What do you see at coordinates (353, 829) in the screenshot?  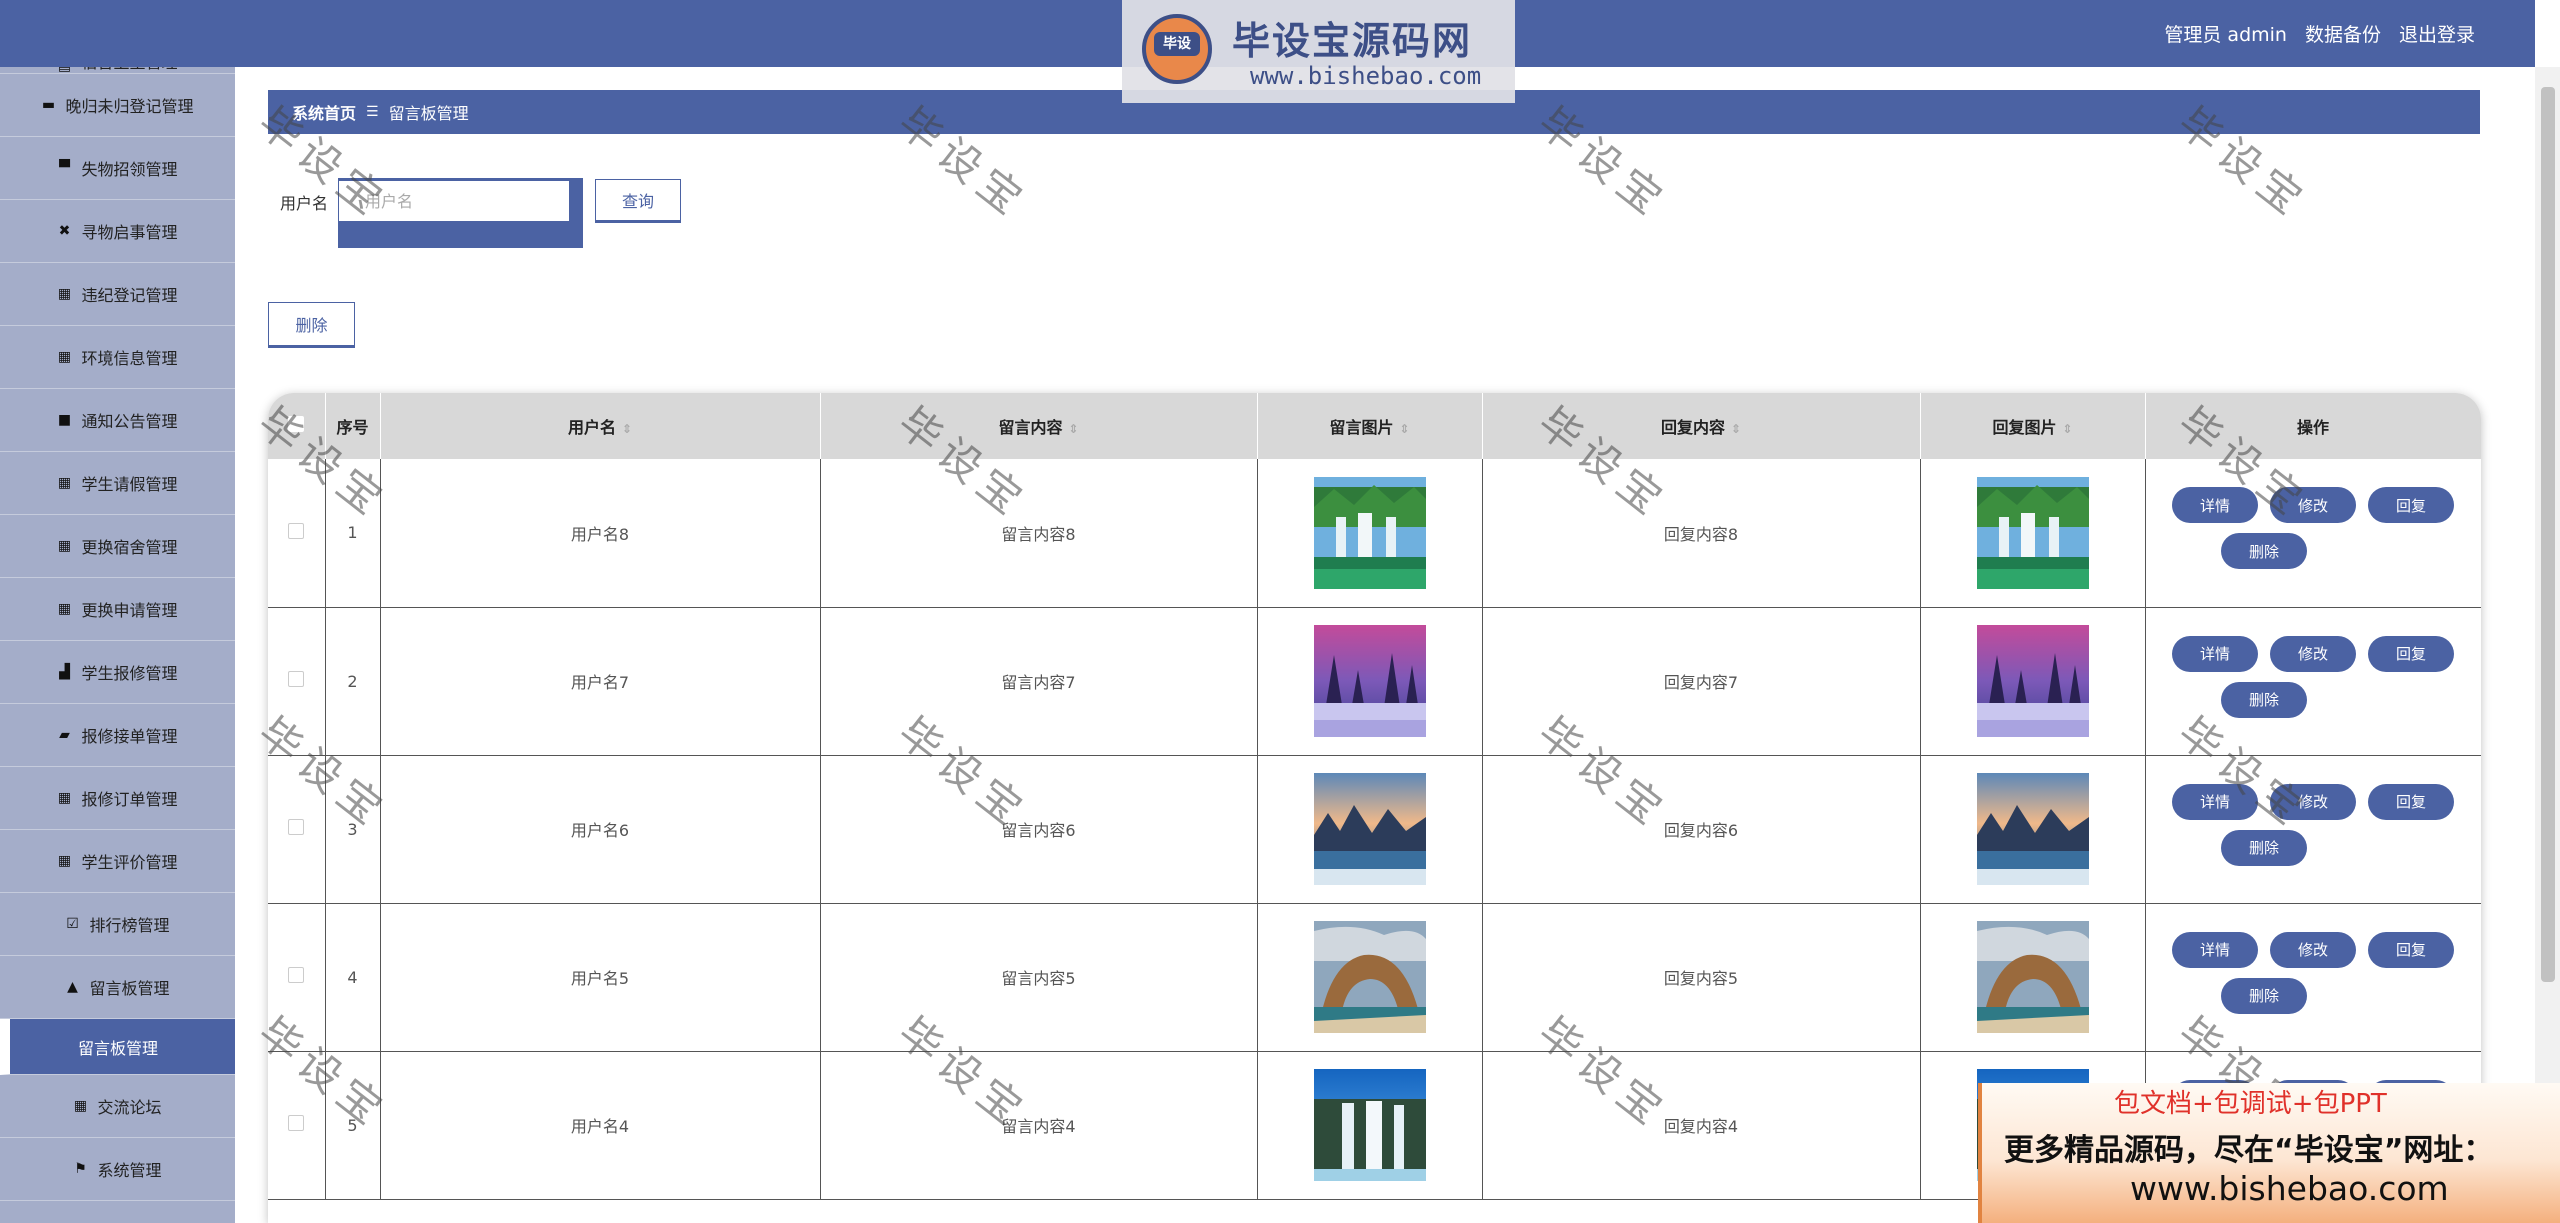 I see `cell-index: 3` at bounding box center [353, 829].